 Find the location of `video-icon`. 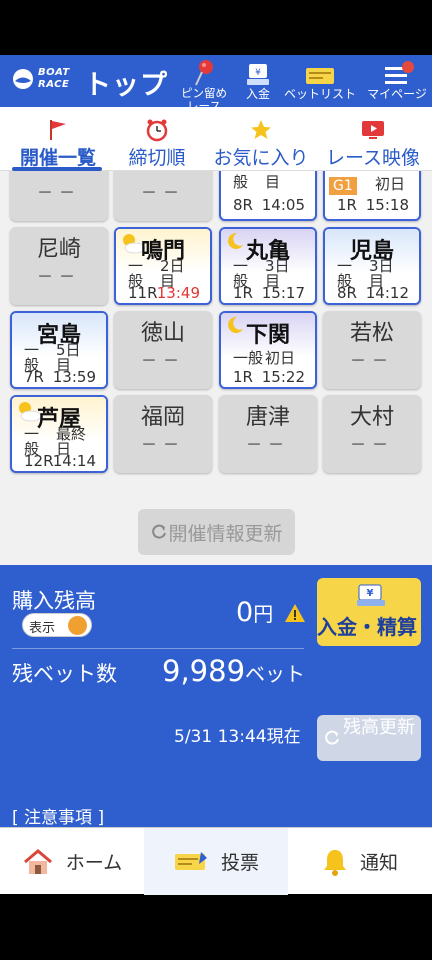

video-icon is located at coordinates (373, 130).